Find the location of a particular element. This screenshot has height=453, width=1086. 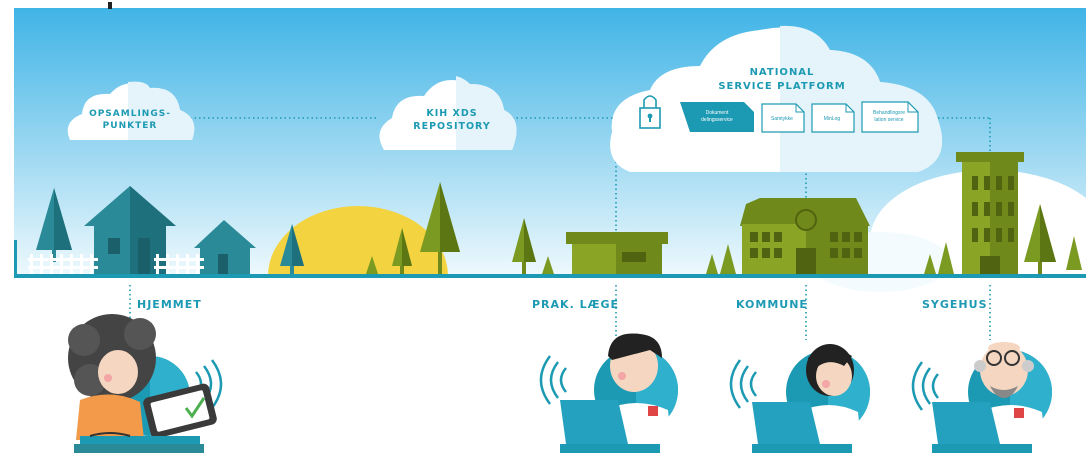

service-behandling-l1: Behandlingsre is located at coordinates (889, 113).